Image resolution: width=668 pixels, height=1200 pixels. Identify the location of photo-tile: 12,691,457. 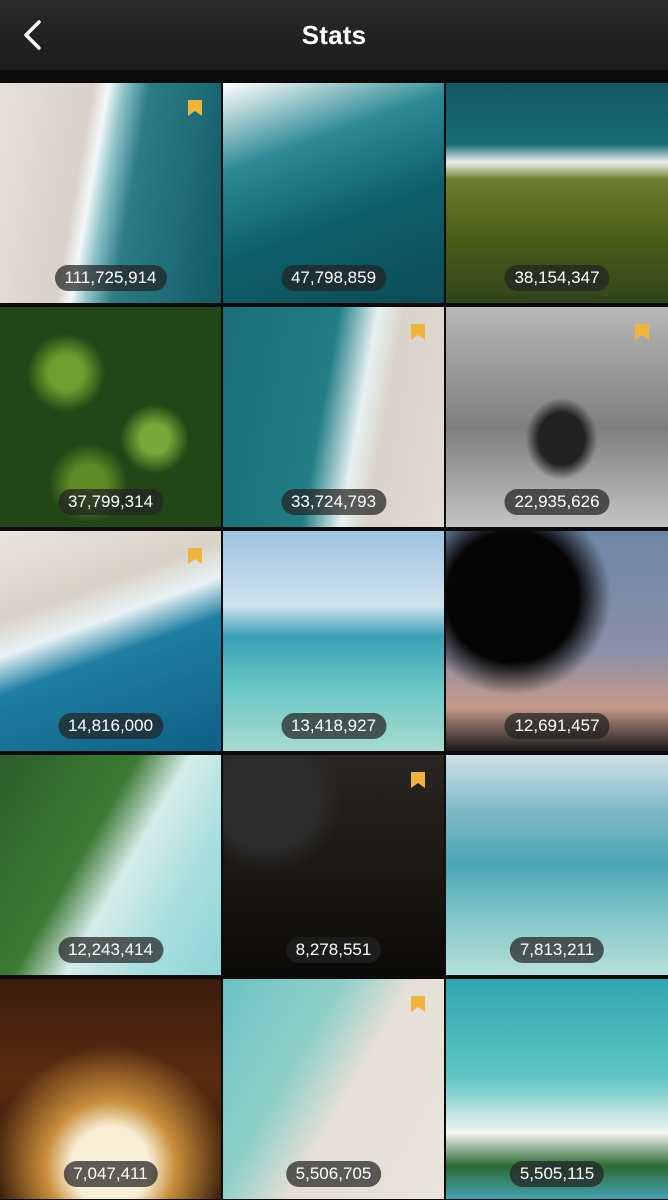
(557, 641).